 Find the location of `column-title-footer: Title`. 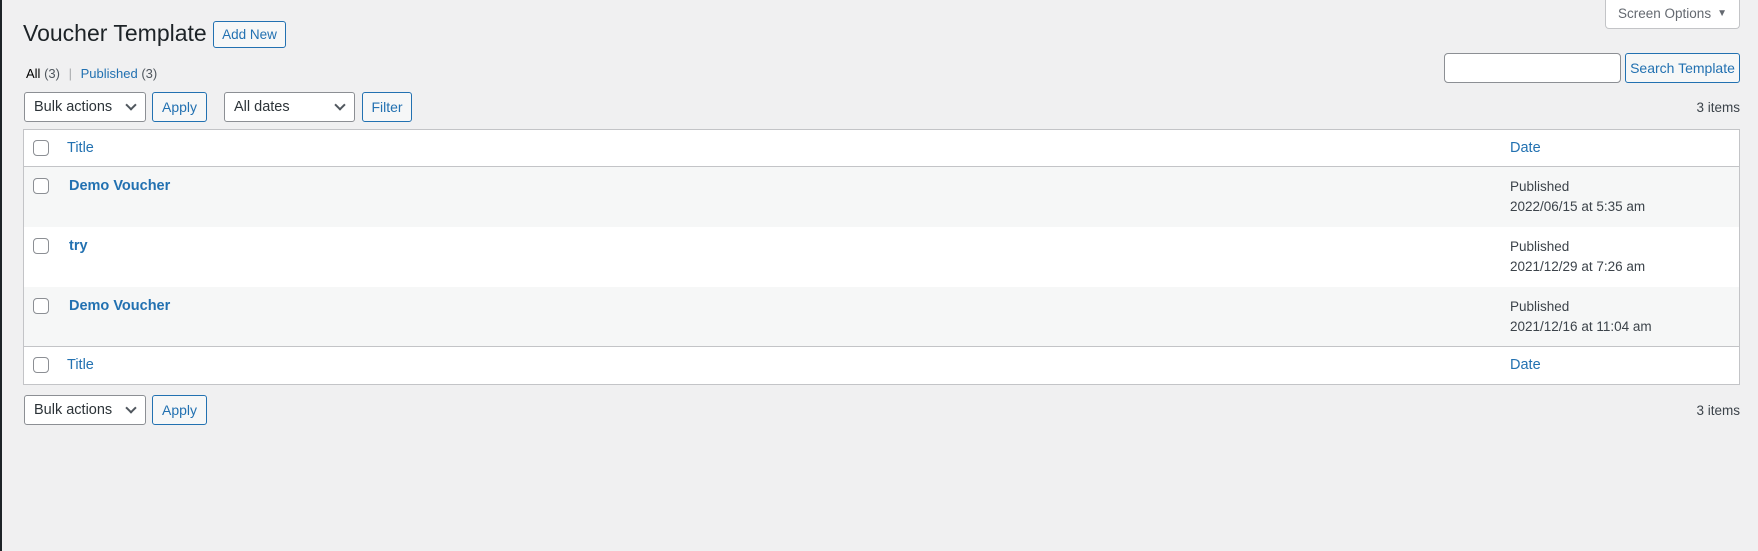

column-title-footer: Title is located at coordinates (80, 365).